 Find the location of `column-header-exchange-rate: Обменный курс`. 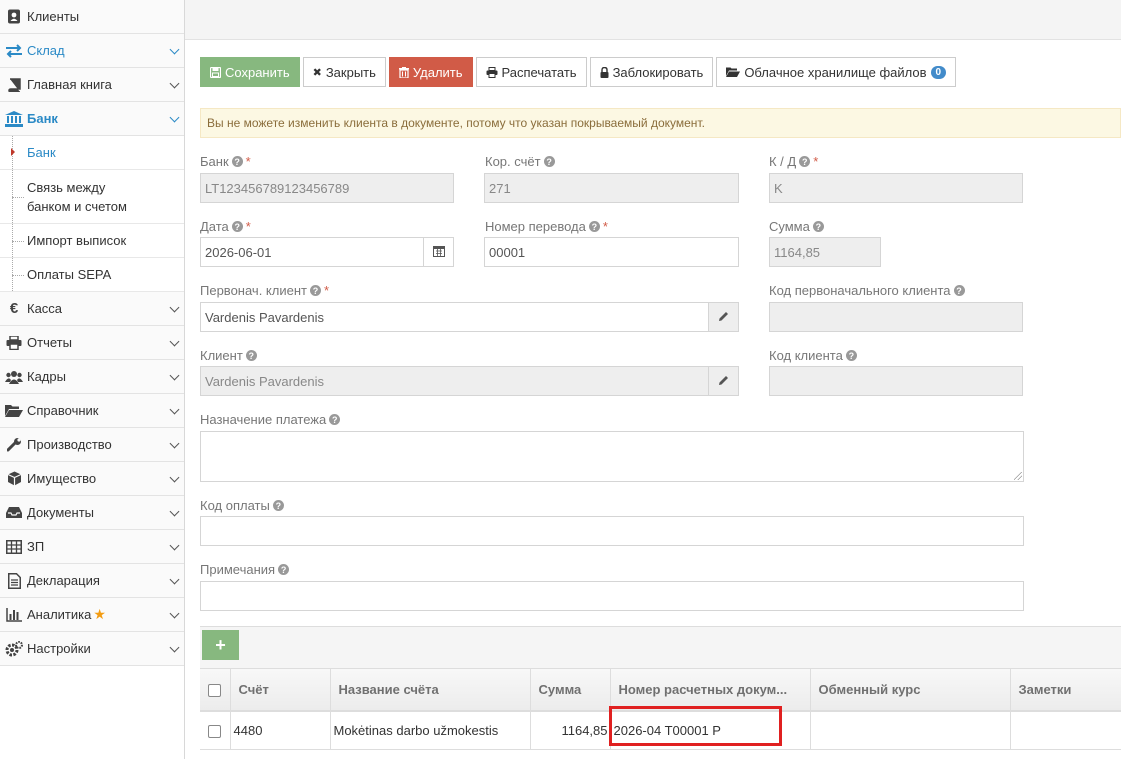

column-header-exchange-rate: Обменный курс is located at coordinates (910, 690).